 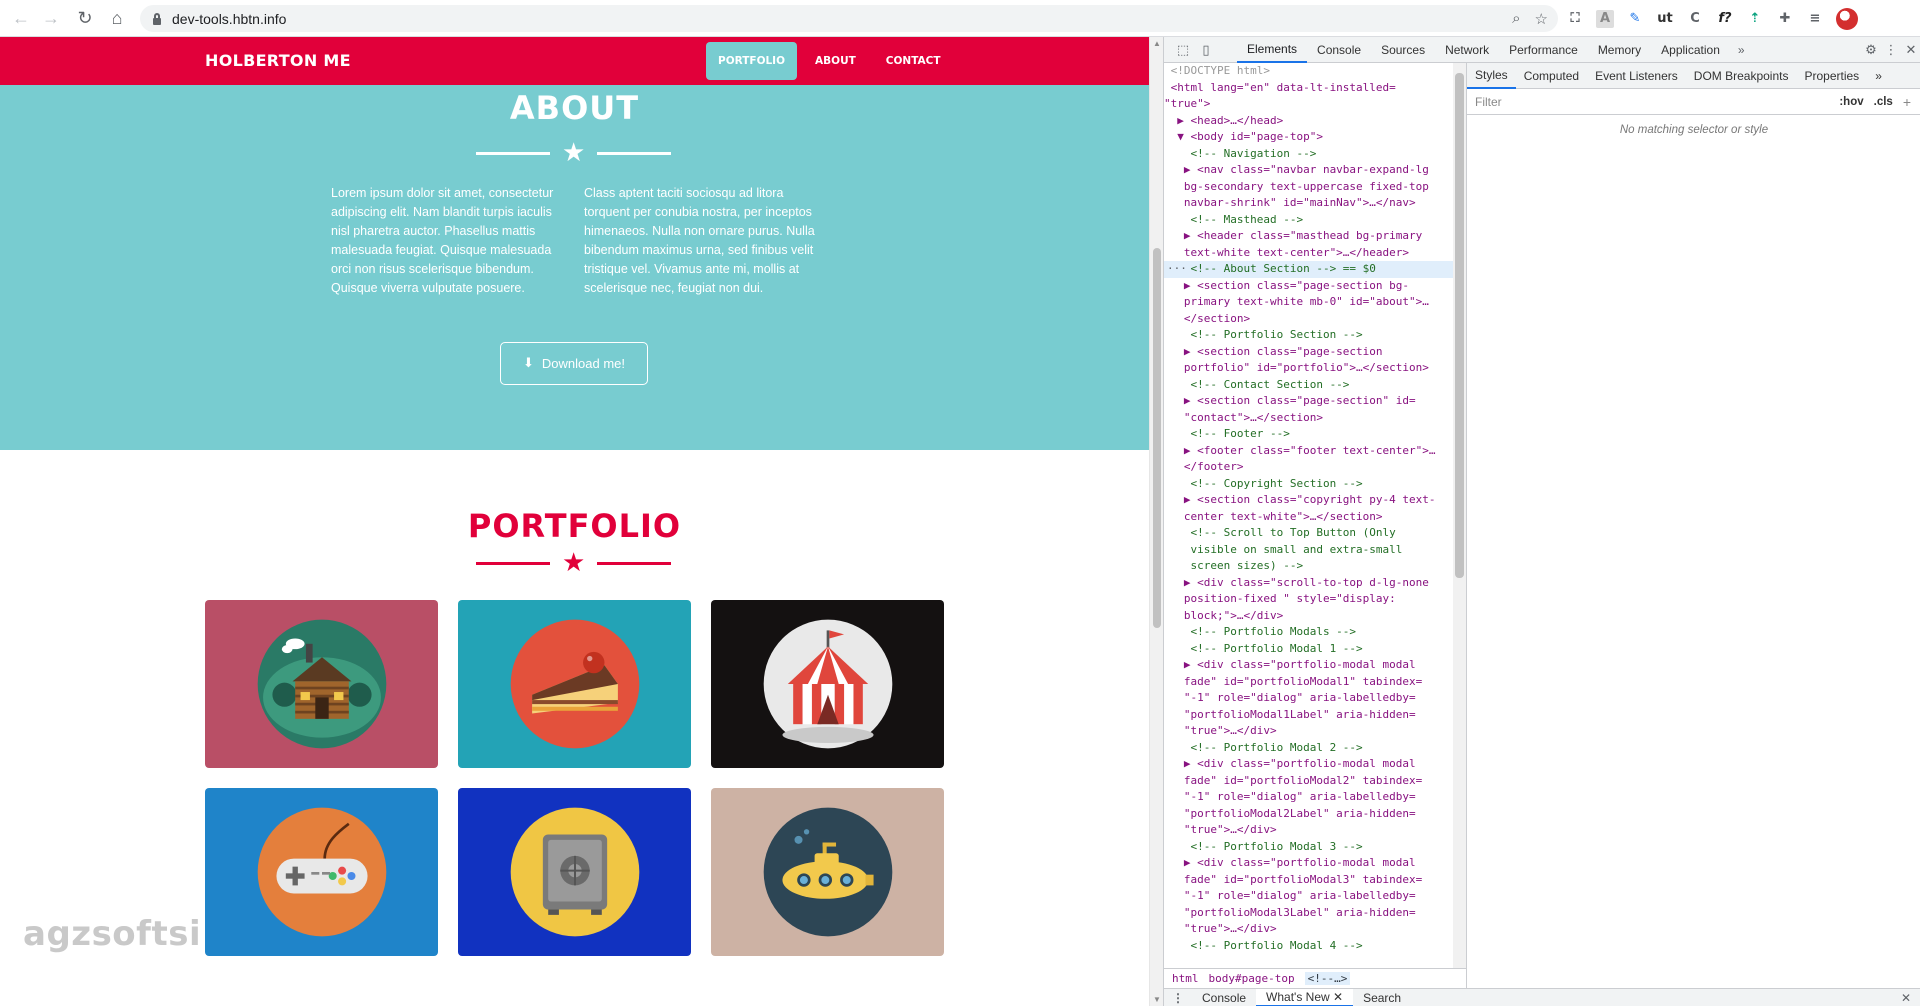 I want to click on more-options-icon: ···, so click(x=1177, y=269).